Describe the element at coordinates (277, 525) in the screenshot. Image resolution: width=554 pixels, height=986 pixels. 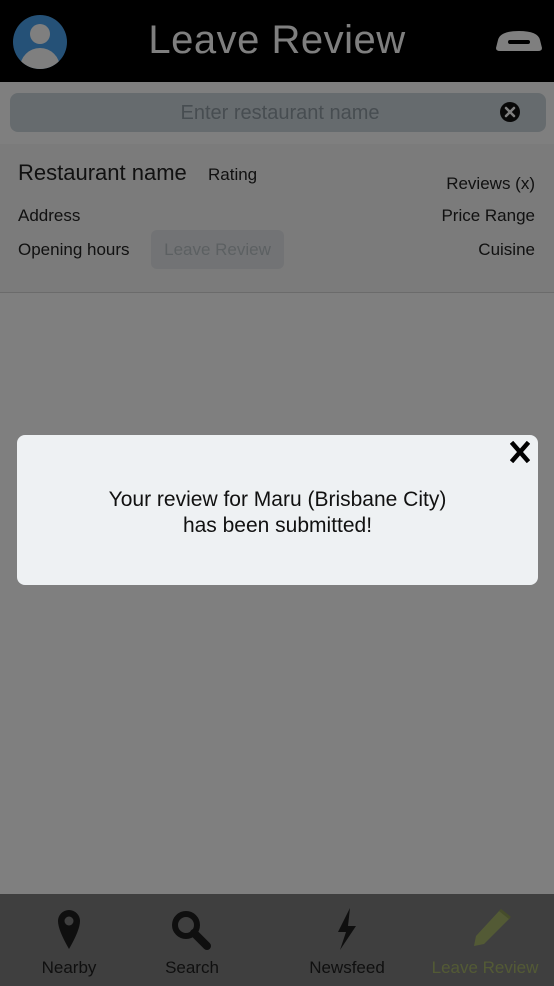
I see `modal-message-line2: has been submitted!` at that location.